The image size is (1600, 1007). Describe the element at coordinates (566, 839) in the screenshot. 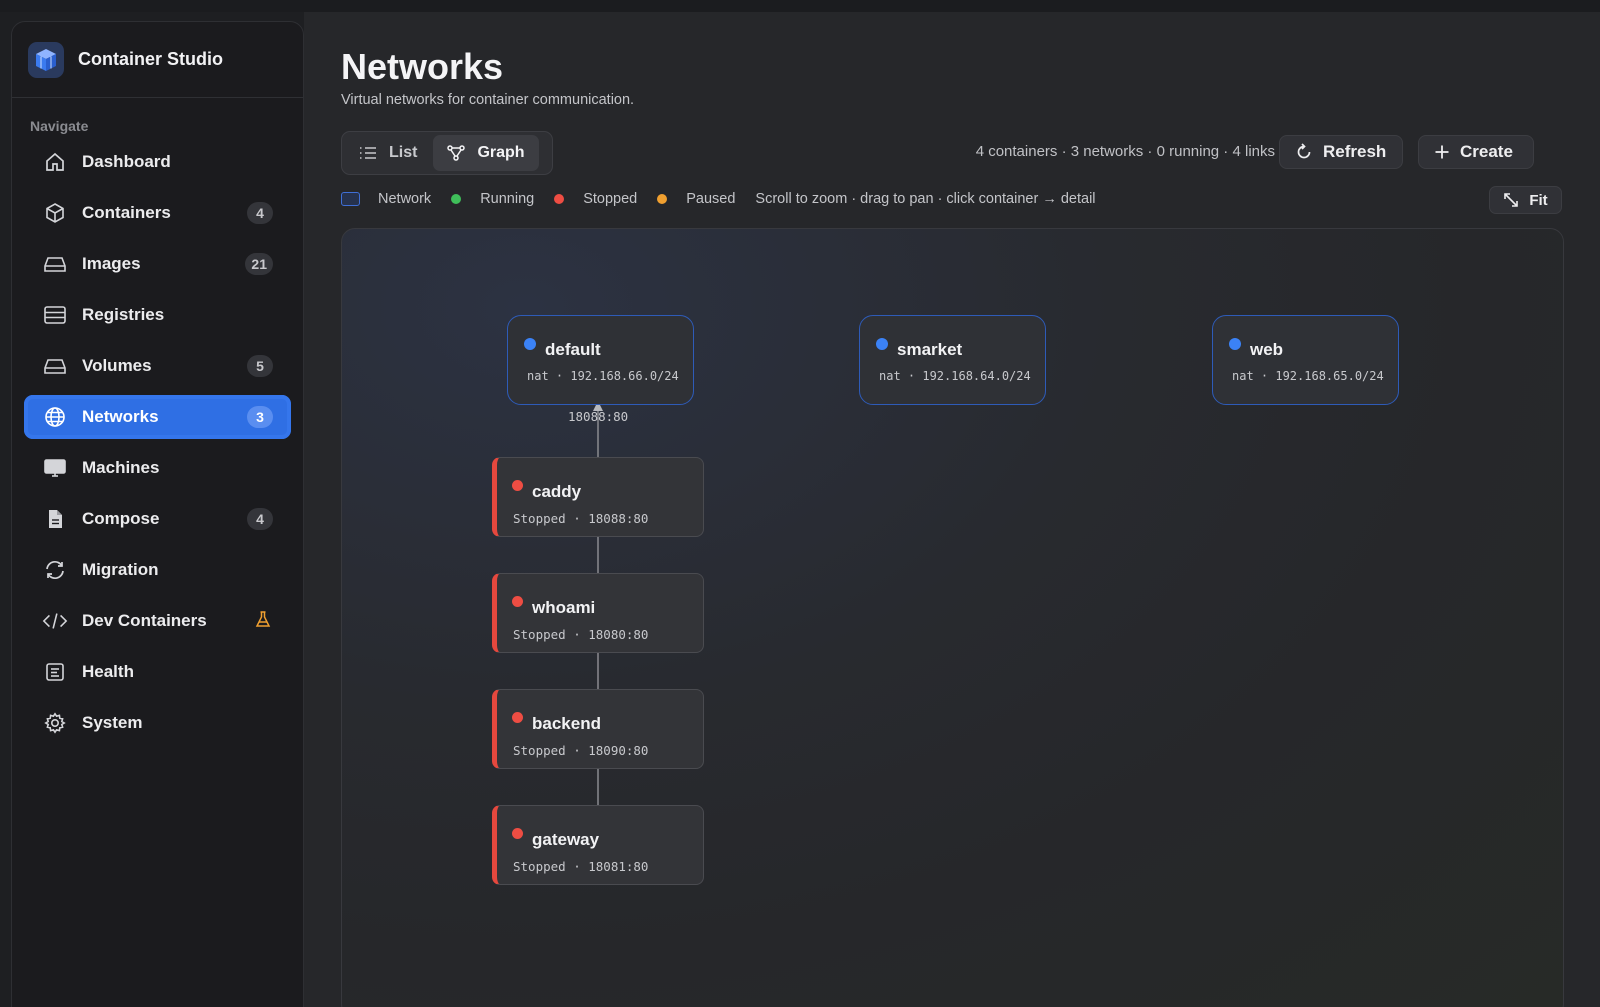

I see `container-name: gateway` at that location.